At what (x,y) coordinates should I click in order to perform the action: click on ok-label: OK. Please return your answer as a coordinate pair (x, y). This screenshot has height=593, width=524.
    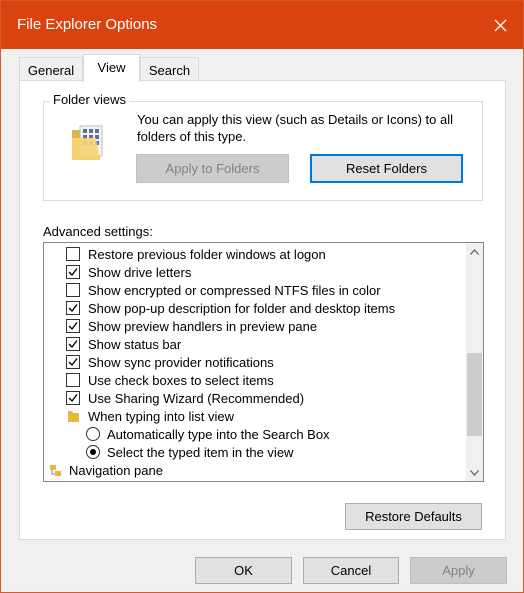
    Looking at the image, I should click on (243, 570).